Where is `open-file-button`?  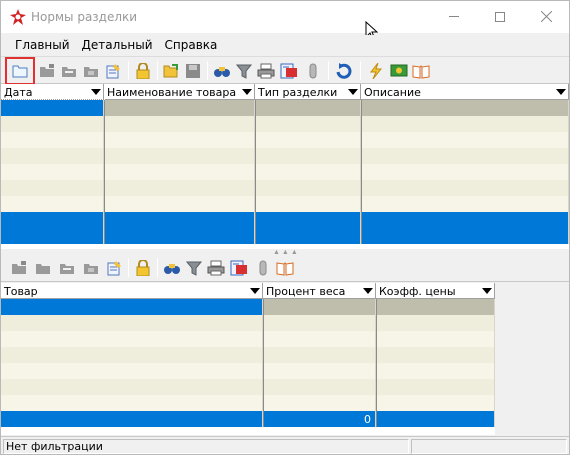
open-file-button is located at coordinates (171, 71).